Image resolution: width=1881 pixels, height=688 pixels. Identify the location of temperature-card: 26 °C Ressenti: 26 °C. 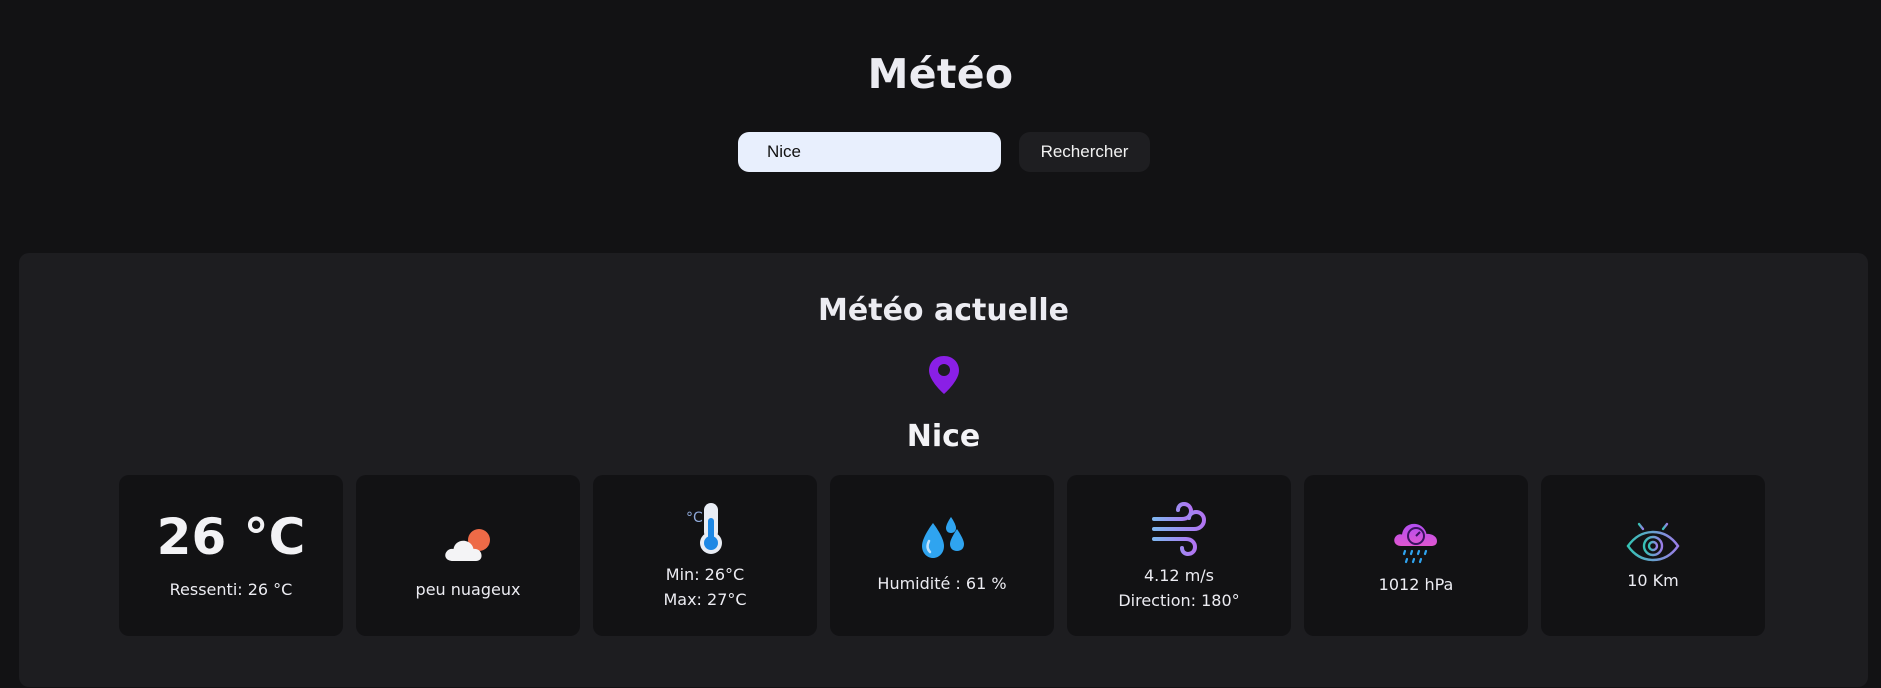
(231, 555).